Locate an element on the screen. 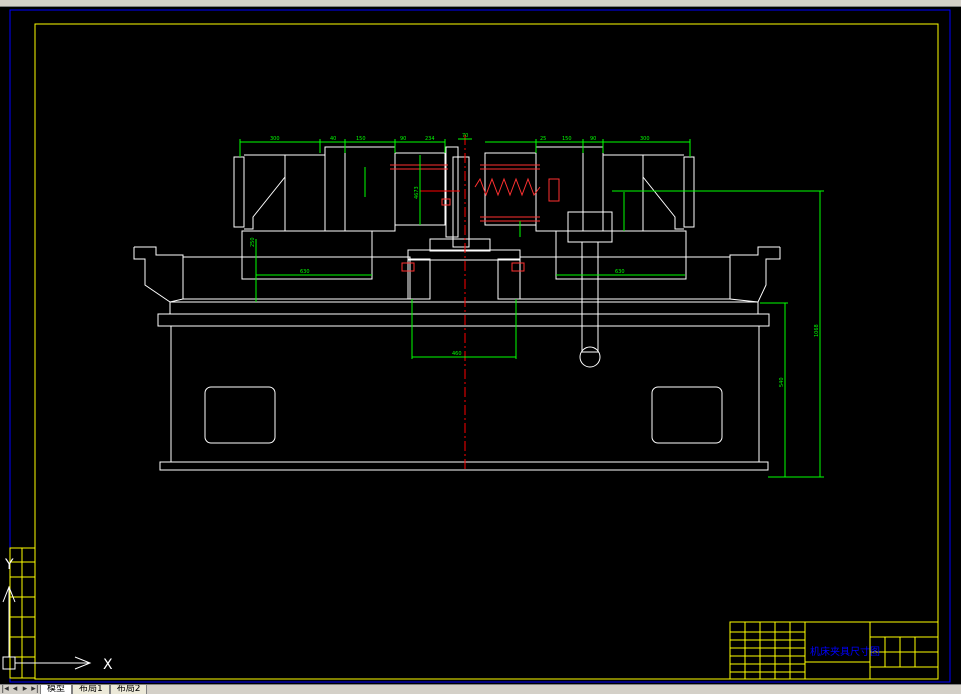 This screenshot has width=961, height=694. dim-text: 1068 is located at coordinates (817, 330).